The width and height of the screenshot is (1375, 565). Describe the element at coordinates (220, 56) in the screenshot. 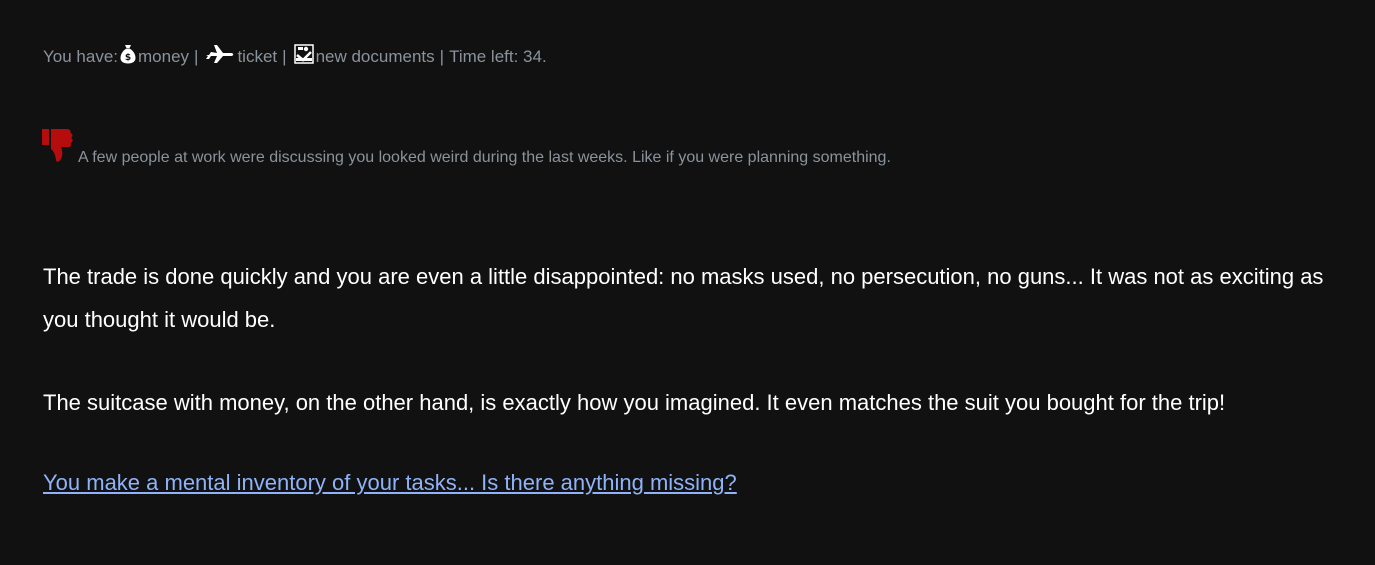

I see `airplane-icon` at that location.